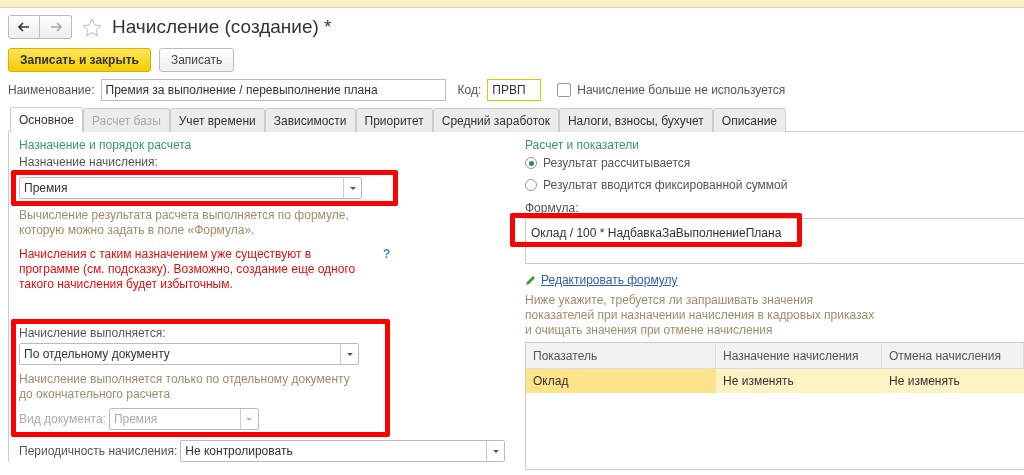 The height and width of the screenshot is (475, 1024). What do you see at coordinates (665, 185) in the screenshot?
I see `radio-label: Результат вводится фиксированной суммой` at bounding box center [665, 185].